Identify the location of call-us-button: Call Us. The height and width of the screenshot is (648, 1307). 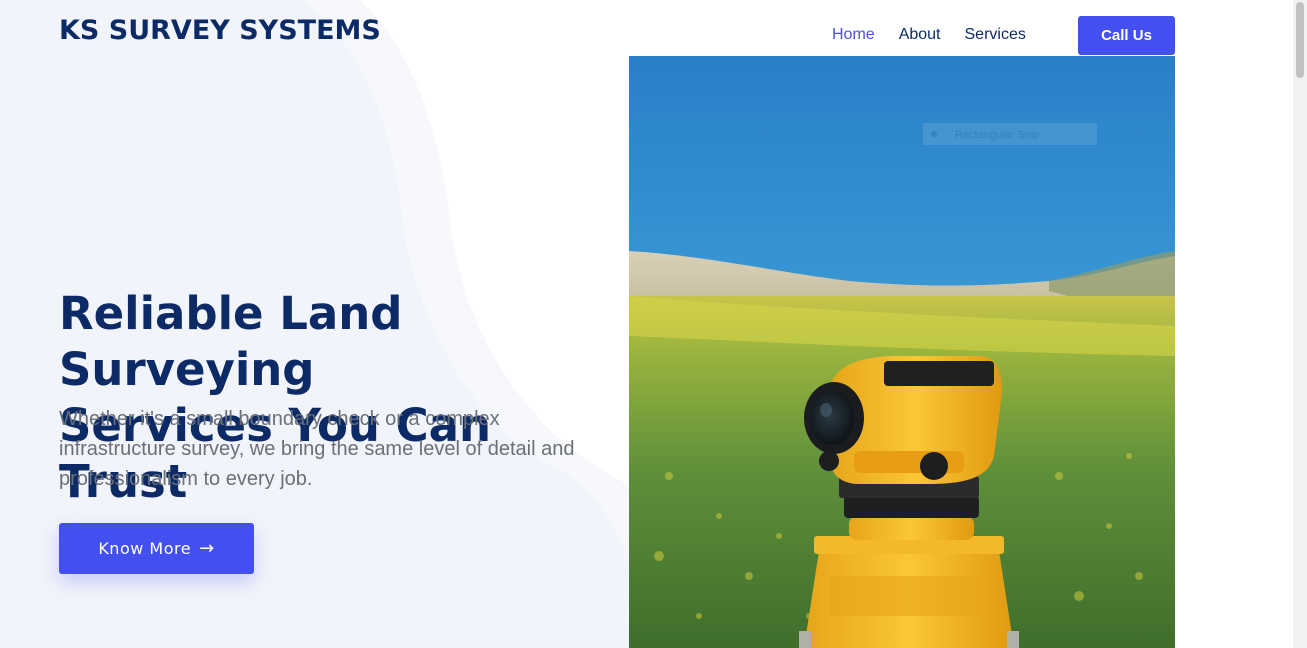
(1126, 35).